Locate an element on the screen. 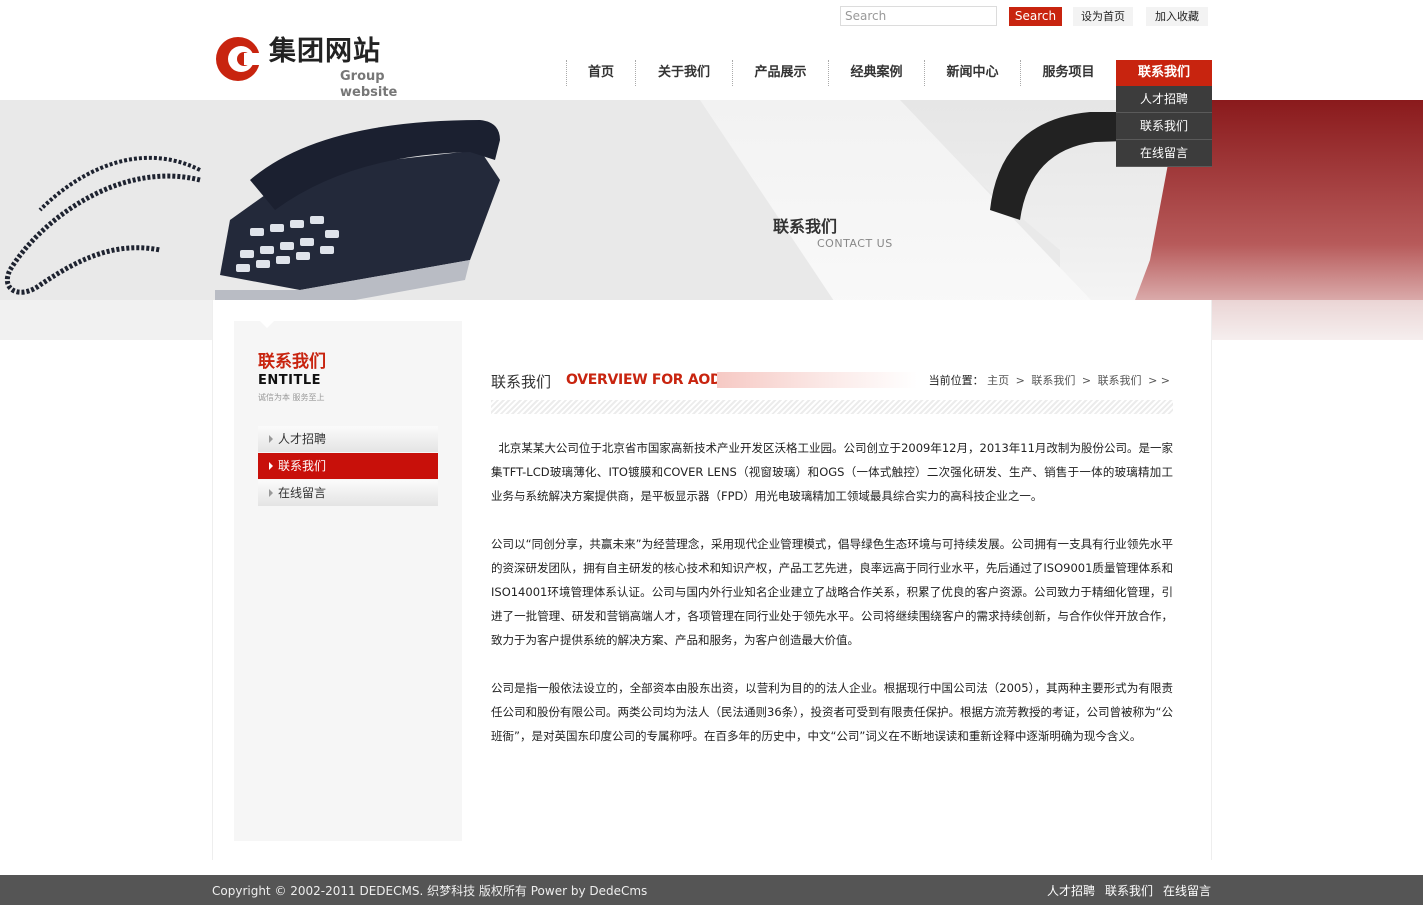  sidebar: 联系我们 ENTITLE 诚信为本 服务至上 人才招聘 联系我们 在线留言 is located at coordinates (348, 581).